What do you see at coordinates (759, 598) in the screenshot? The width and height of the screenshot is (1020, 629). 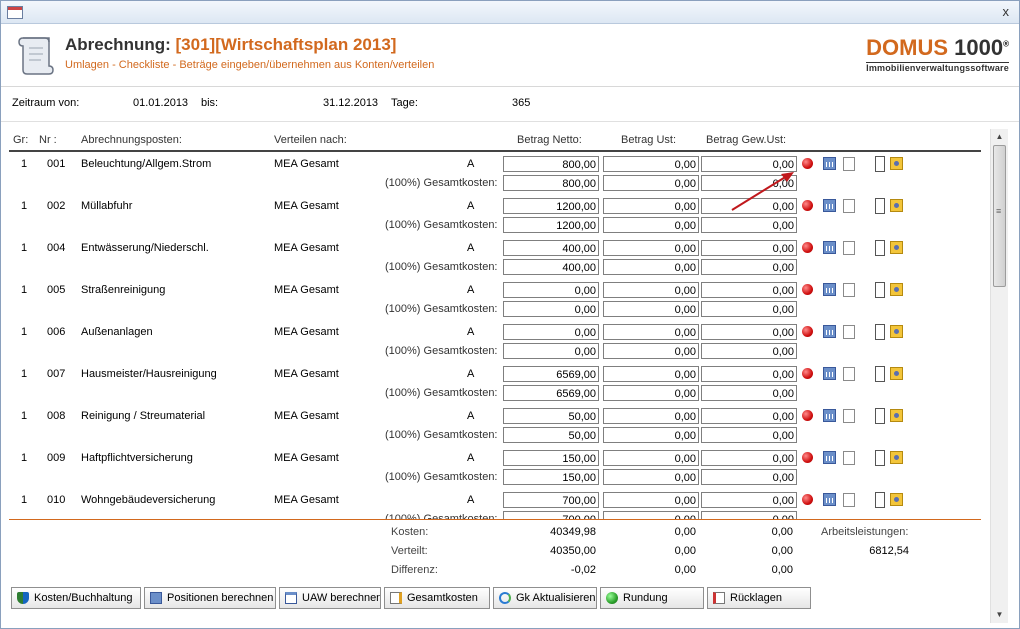 I see `button-rücklagen: Rücklagen` at bounding box center [759, 598].